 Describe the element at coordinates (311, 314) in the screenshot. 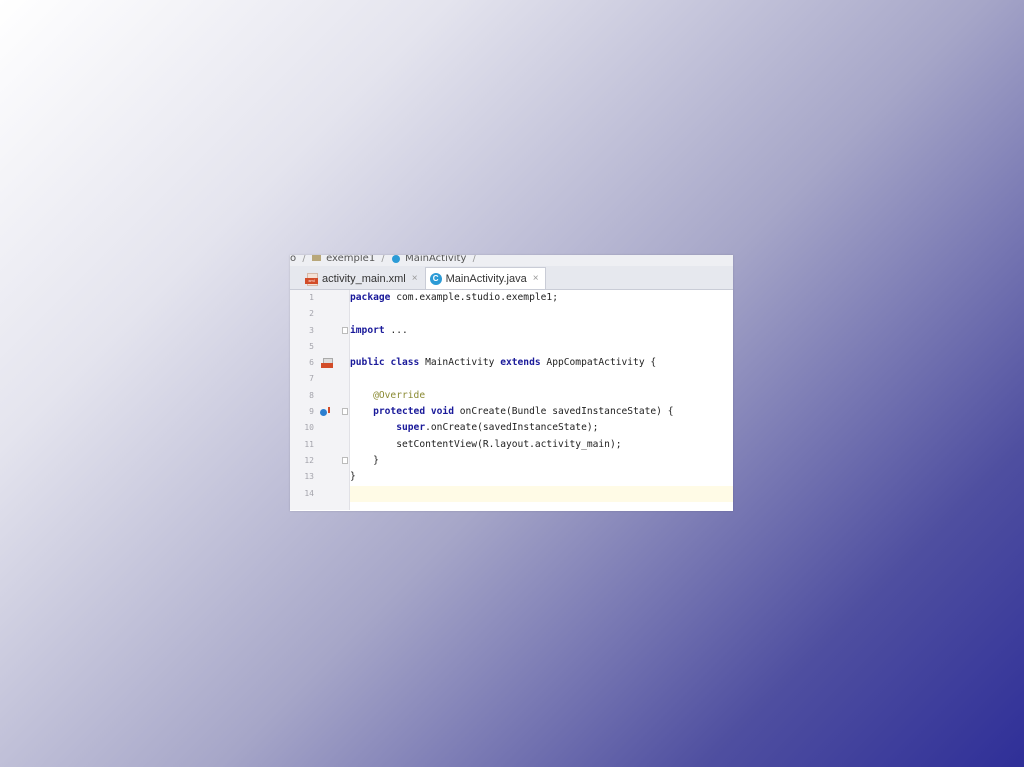

I see `line-number: 2` at that location.